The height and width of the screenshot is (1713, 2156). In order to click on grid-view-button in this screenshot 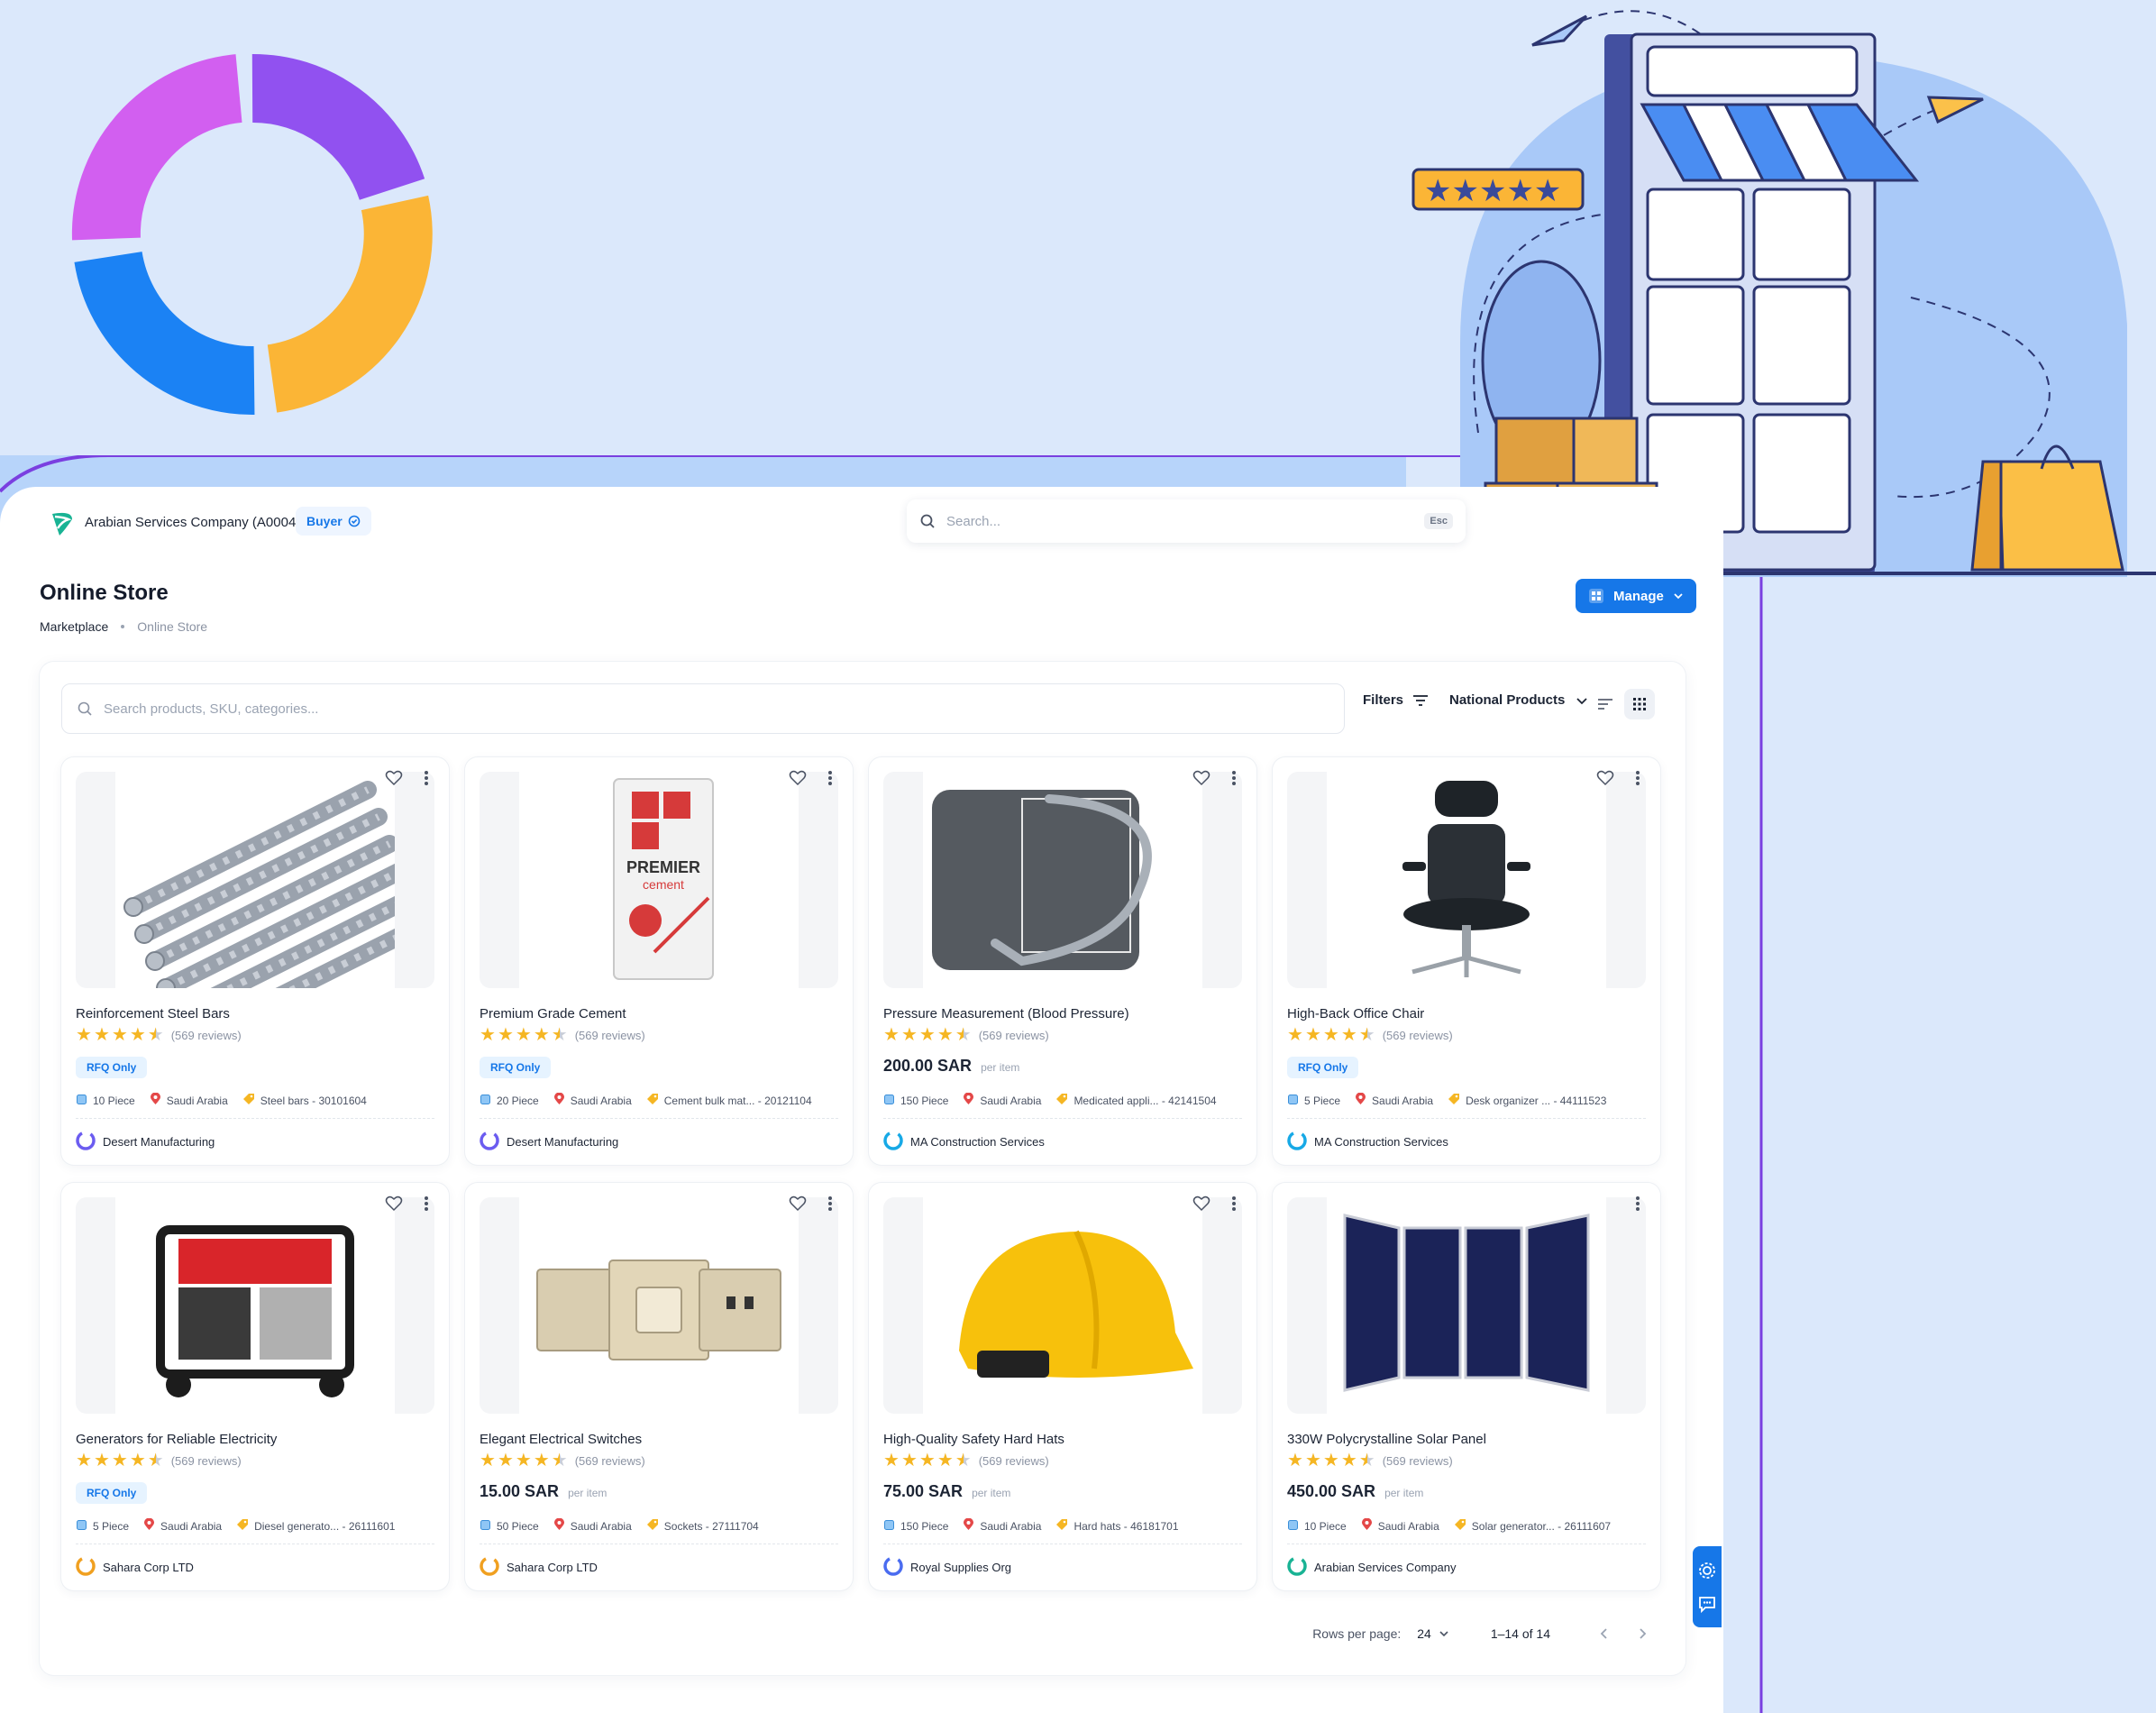, I will do `click(1639, 704)`.